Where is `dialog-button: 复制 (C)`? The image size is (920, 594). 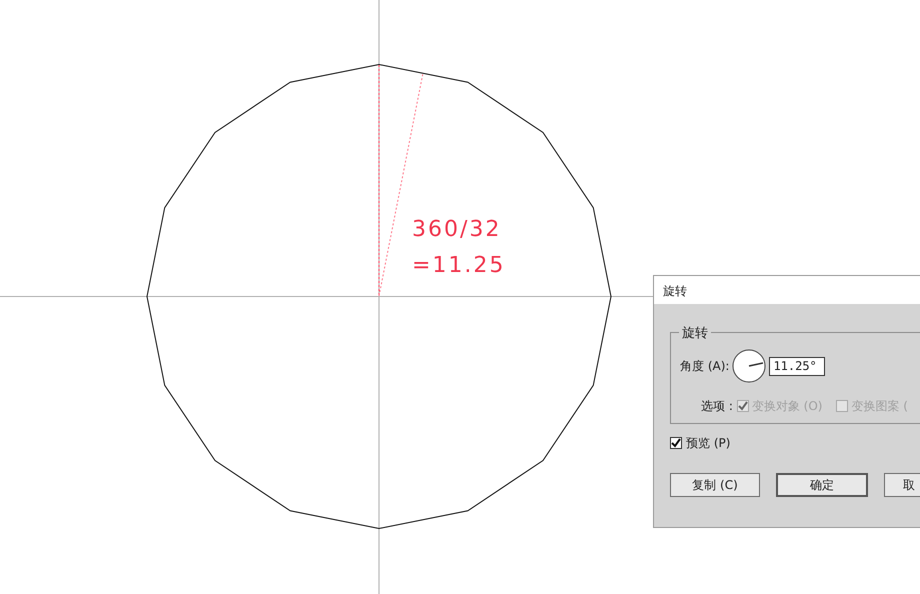
dialog-button: 复制 (C) is located at coordinates (715, 485).